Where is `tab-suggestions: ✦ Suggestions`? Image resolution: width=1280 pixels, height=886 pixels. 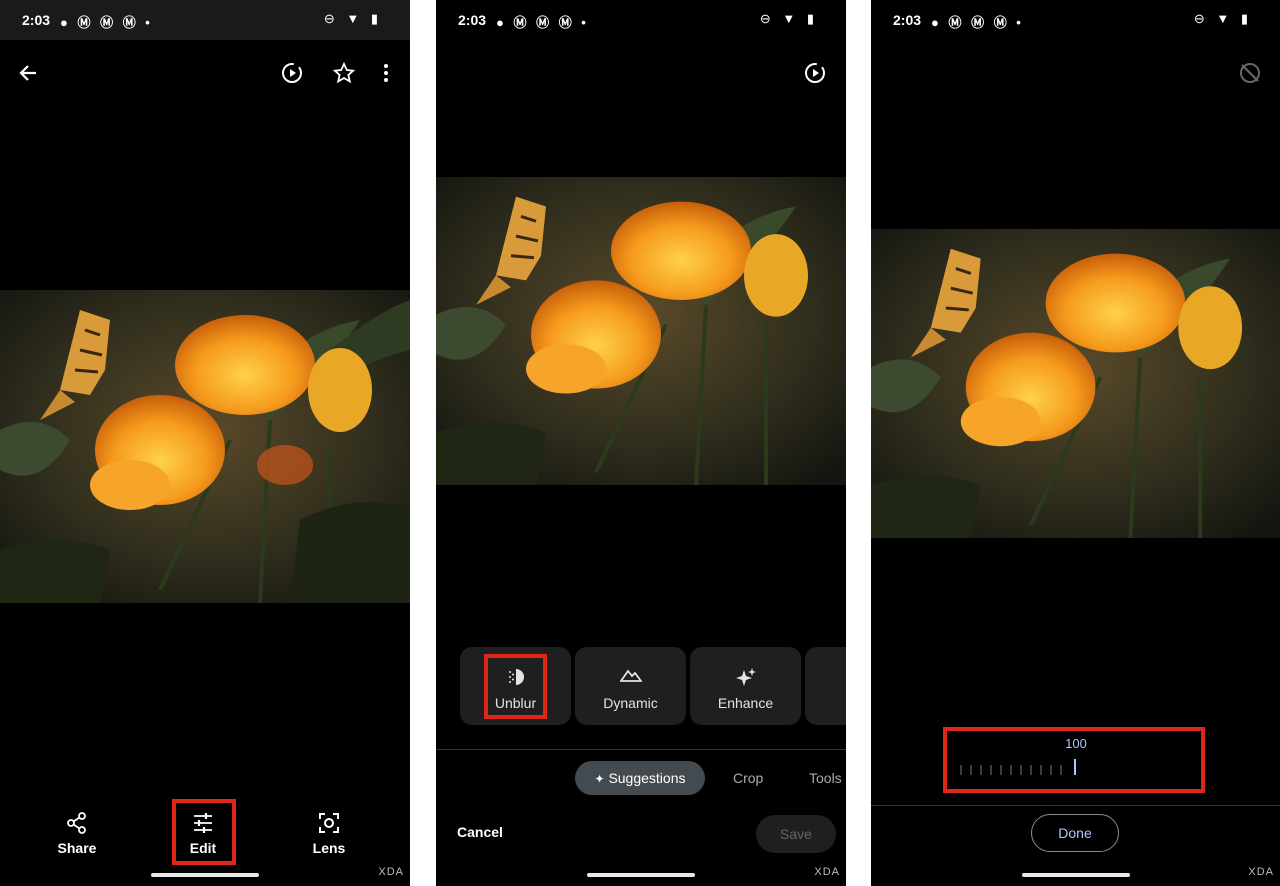
tab-suggestions: ✦ Suggestions is located at coordinates (640, 778).